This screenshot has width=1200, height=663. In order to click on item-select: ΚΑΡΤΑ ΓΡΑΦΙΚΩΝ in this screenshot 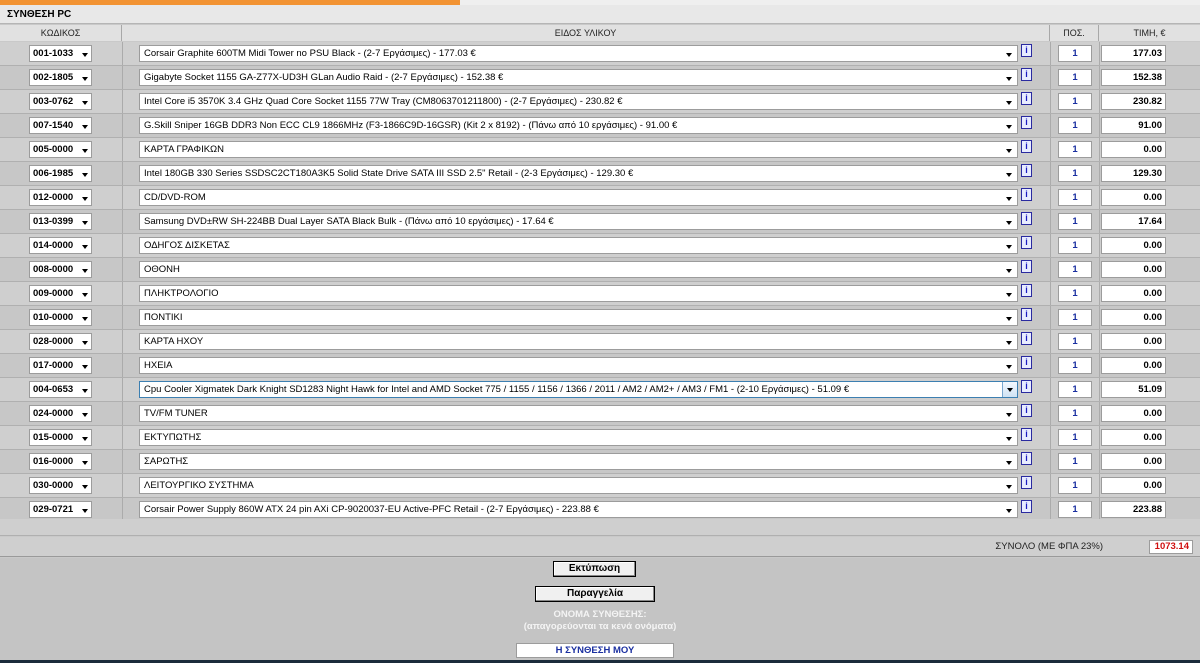, I will do `click(578, 149)`.